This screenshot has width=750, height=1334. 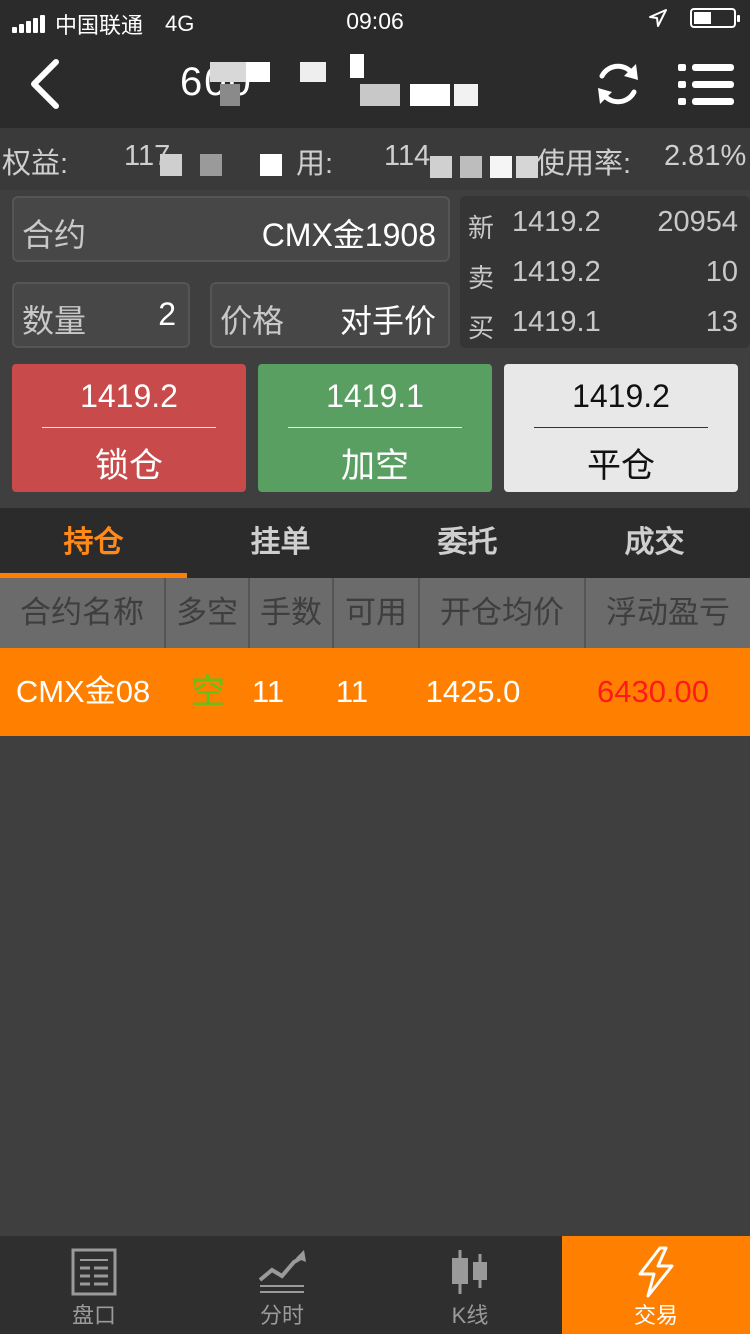 I want to click on tabbar-label: 分时, so click(x=281, y=1315).